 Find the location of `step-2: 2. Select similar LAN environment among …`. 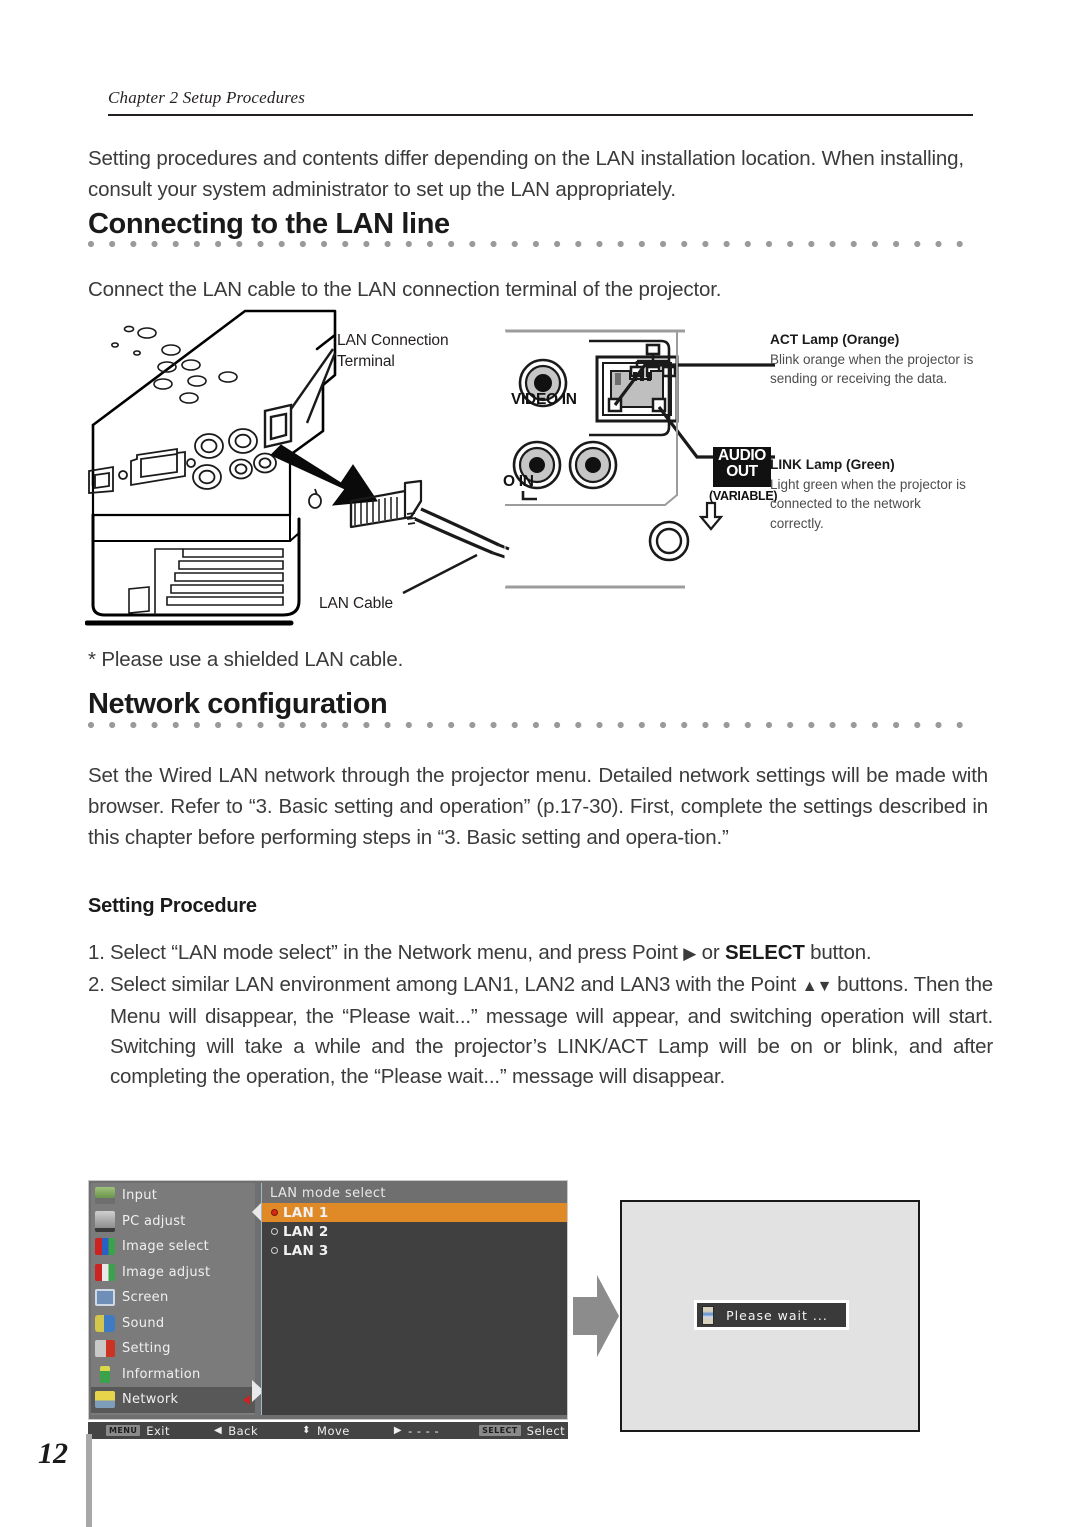

step-2: 2. Select similar LAN environment among … is located at coordinates (540, 1031).